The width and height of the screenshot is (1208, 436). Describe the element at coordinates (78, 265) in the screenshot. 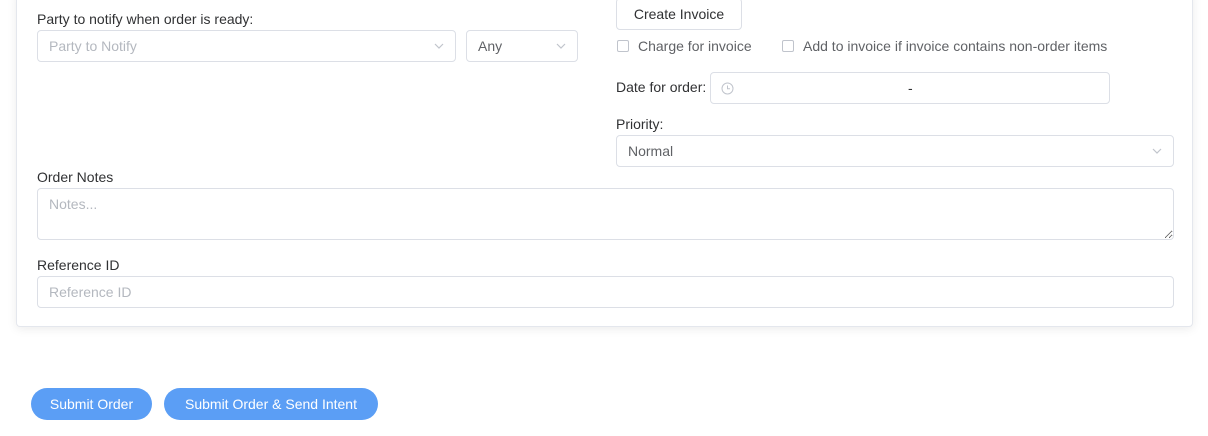

I see `reference-id-label: Reference ID` at that location.